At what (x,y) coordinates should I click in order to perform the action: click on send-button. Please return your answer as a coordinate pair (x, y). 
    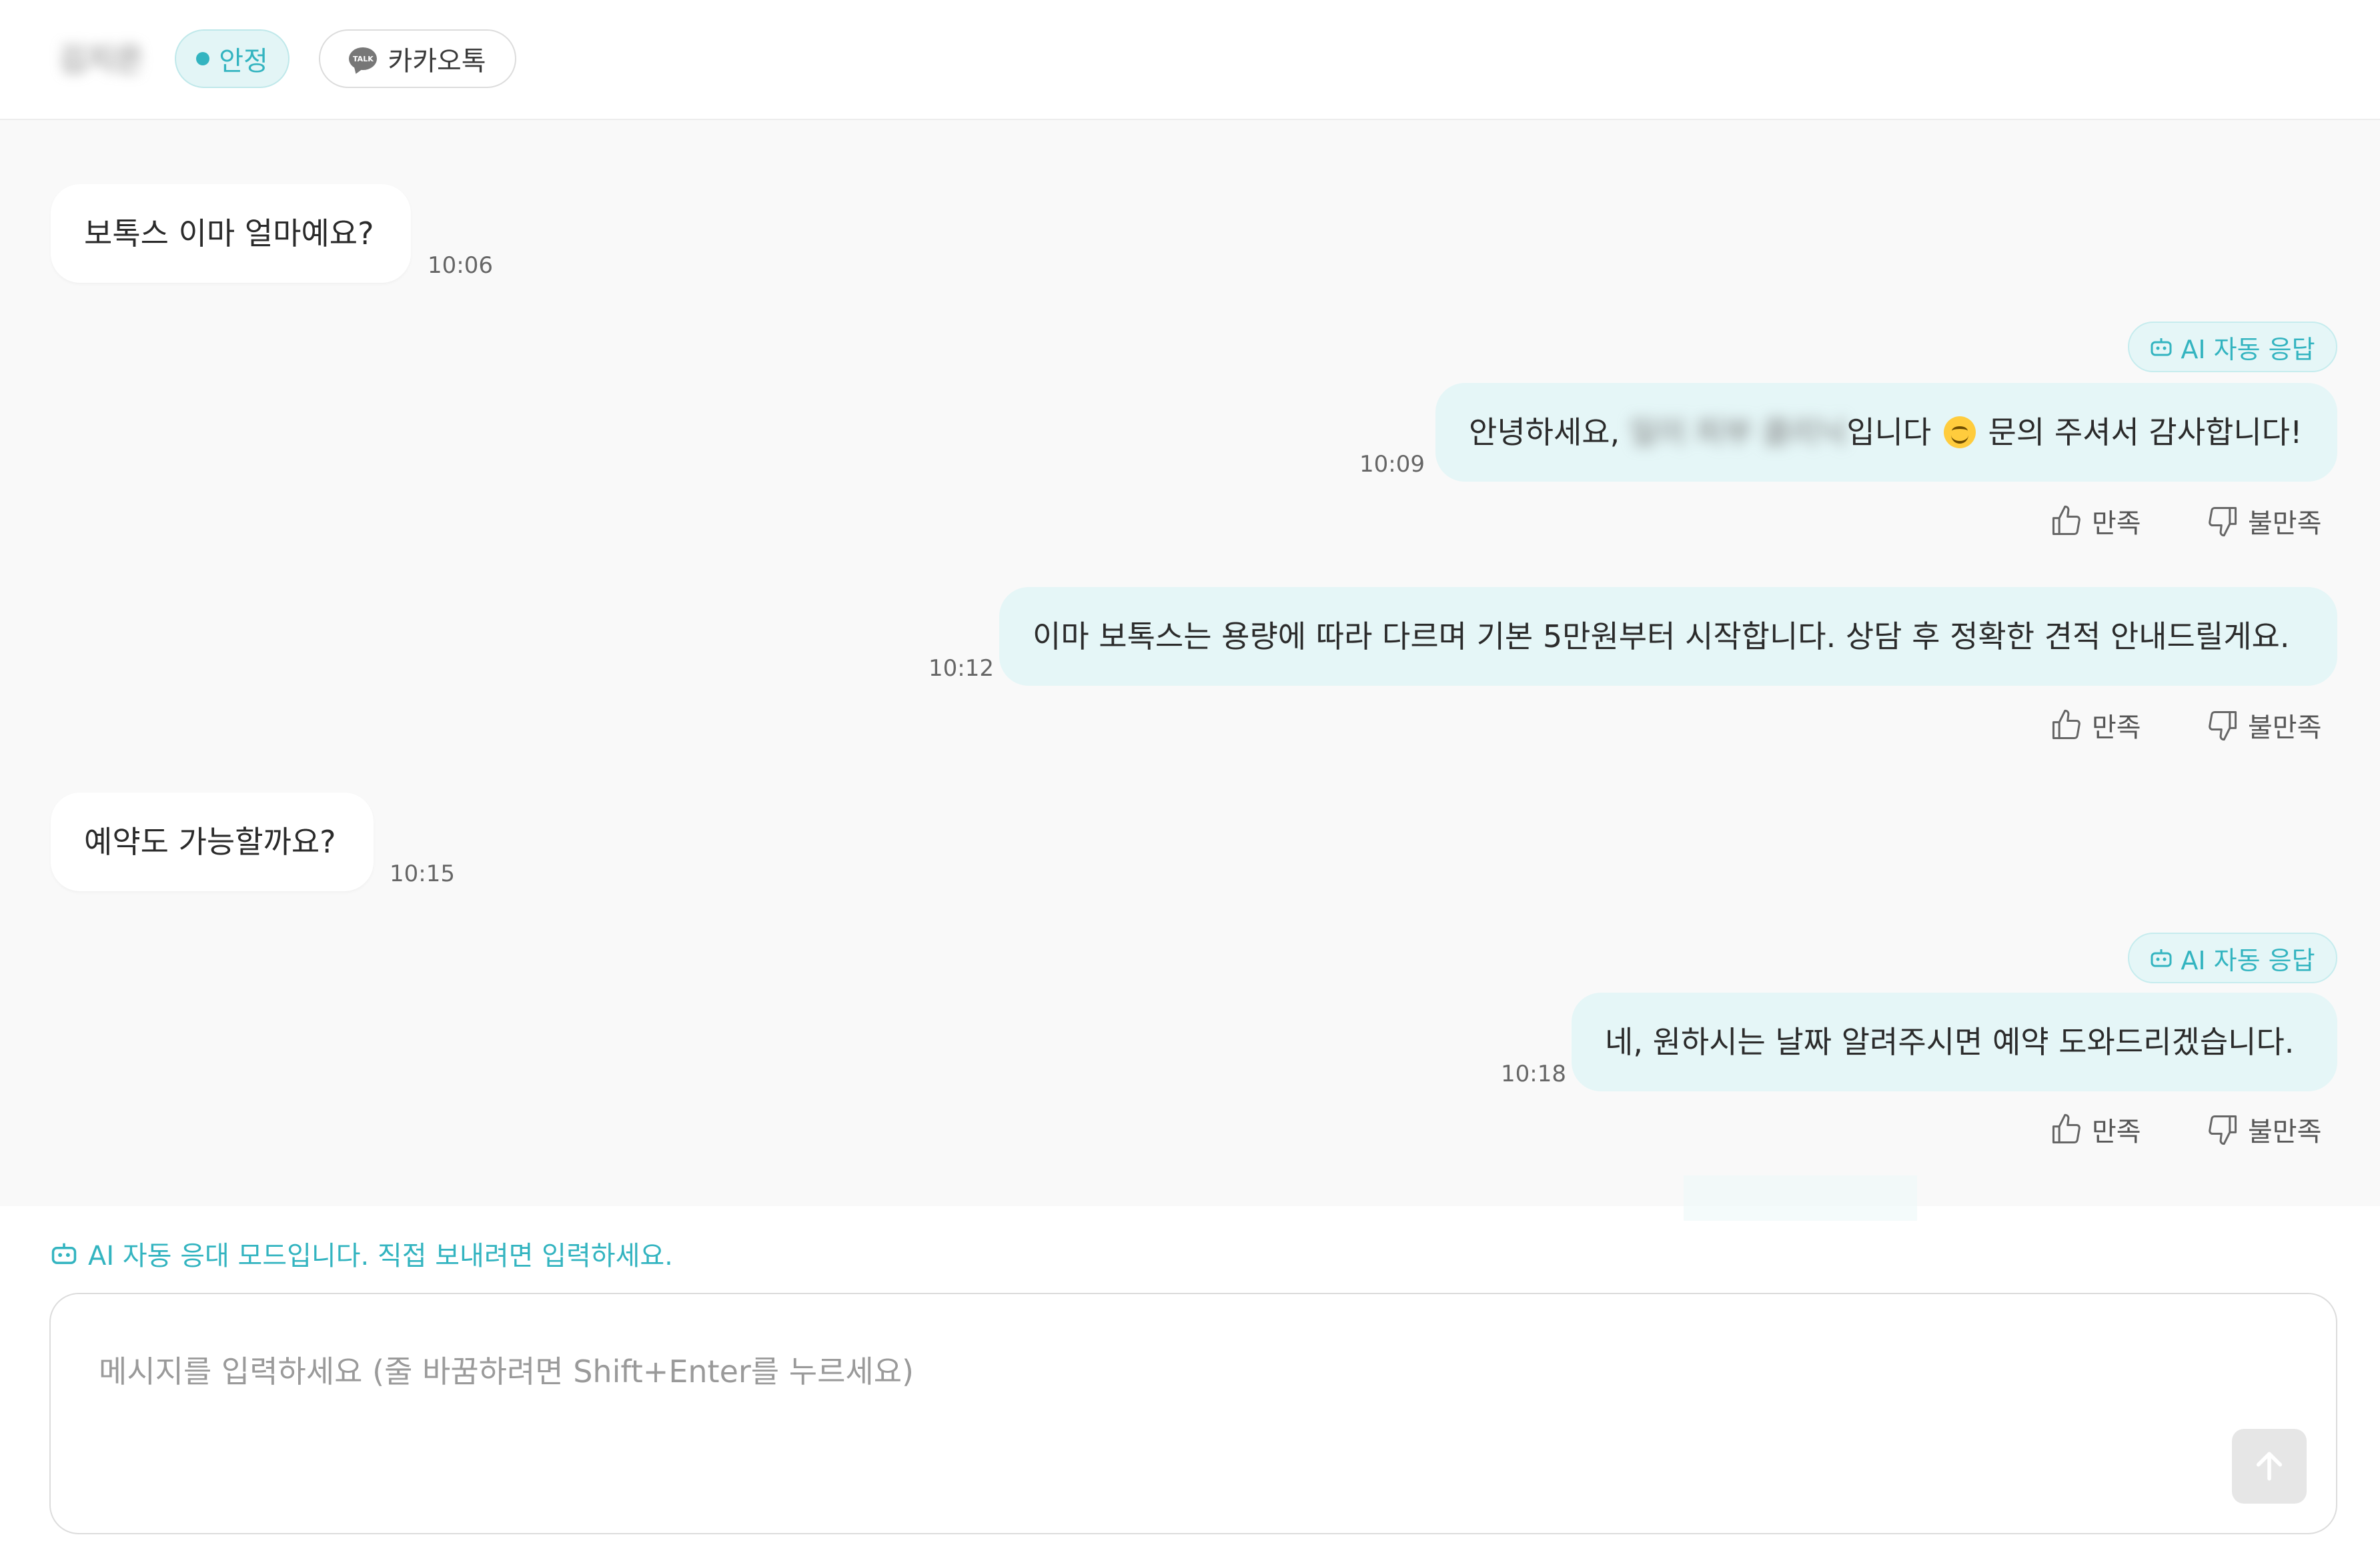
    Looking at the image, I should click on (2269, 1466).